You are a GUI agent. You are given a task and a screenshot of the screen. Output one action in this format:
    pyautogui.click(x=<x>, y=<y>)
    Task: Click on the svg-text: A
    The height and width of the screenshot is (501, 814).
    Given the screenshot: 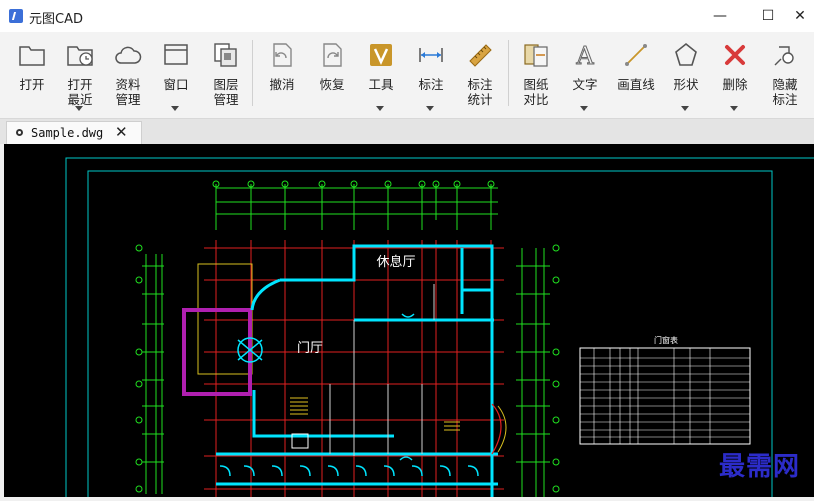 What is the action you would take?
    pyautogui.click(x=584, y=55)
    